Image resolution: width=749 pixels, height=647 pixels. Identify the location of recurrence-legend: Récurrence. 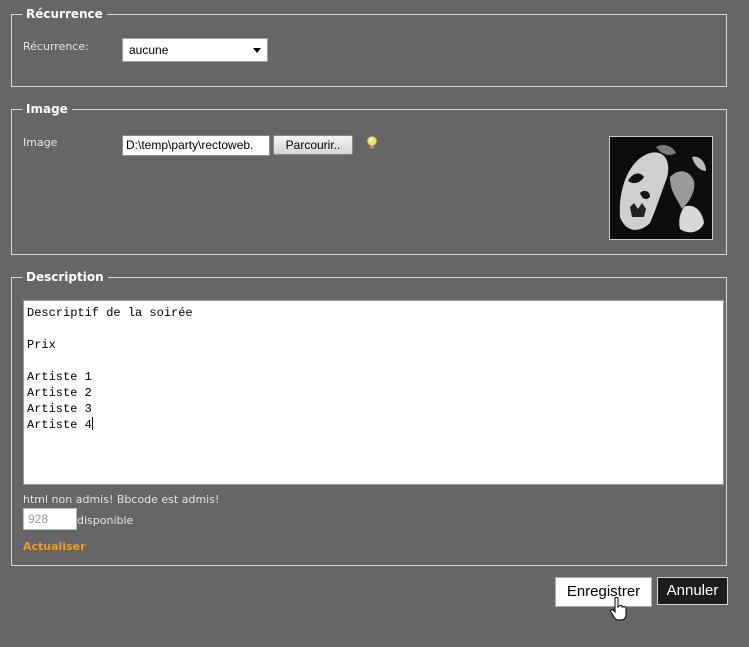
(64, 14).